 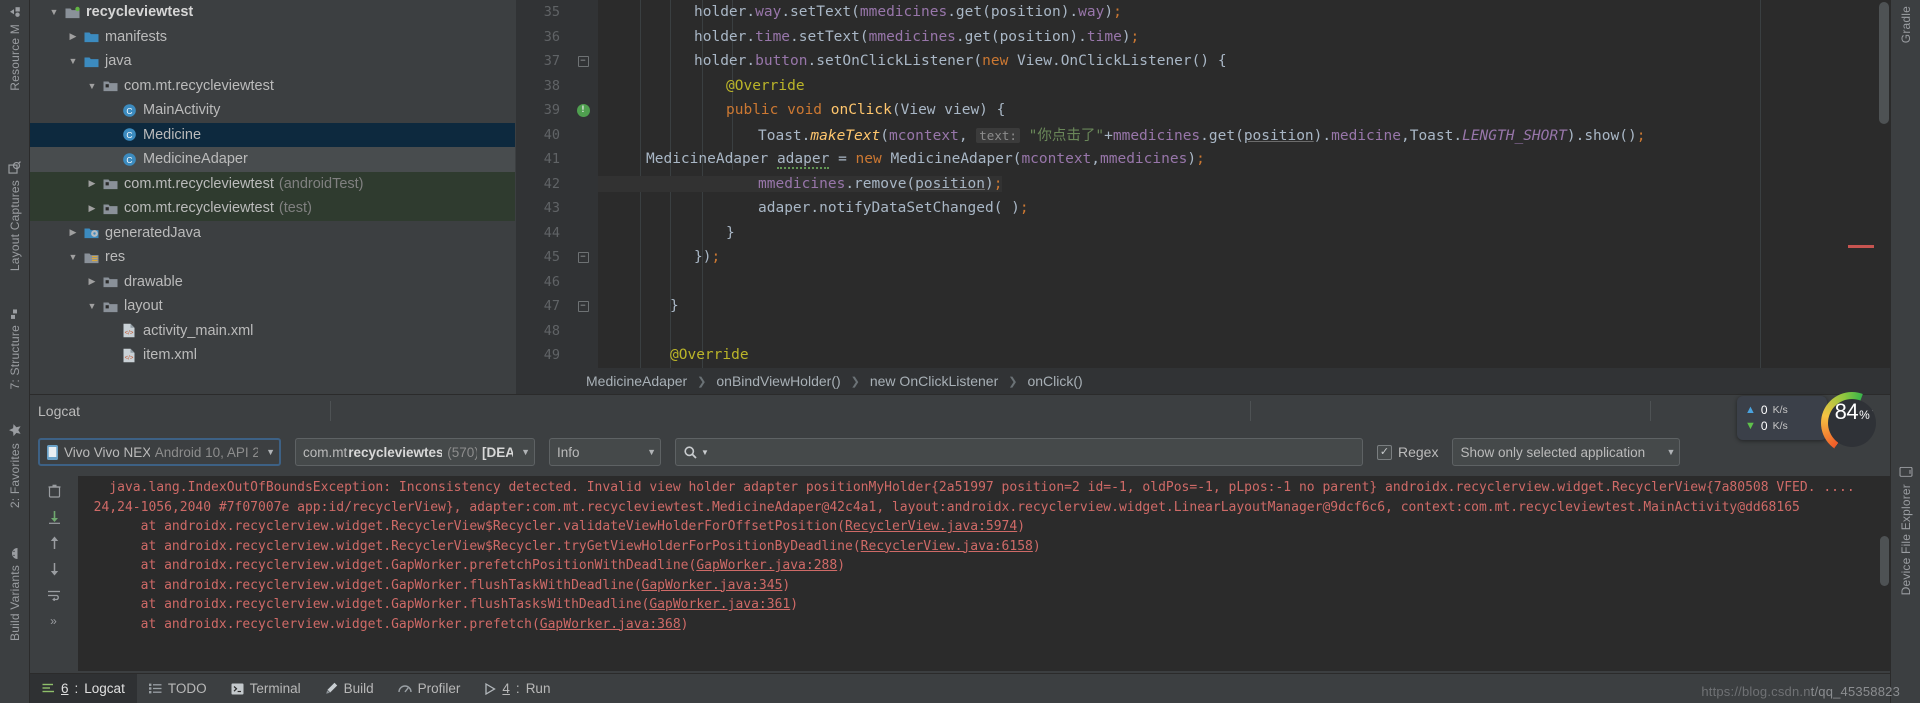 What do you see at coordinates (140, 12) in the screenshot?
I see `tree-item-label: recycleviewtest` at bounding box center [140, 12].